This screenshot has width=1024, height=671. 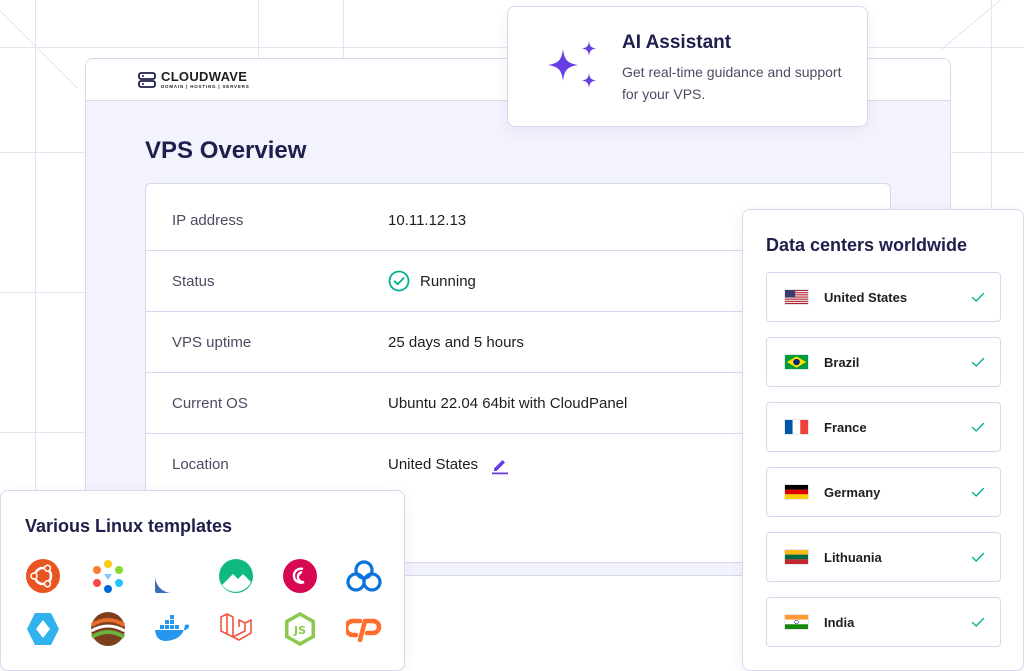 What do you see at coordinates (845, 427) in the screenshot?
I see `datacenter-name: France` at bounding box center [845, 427].